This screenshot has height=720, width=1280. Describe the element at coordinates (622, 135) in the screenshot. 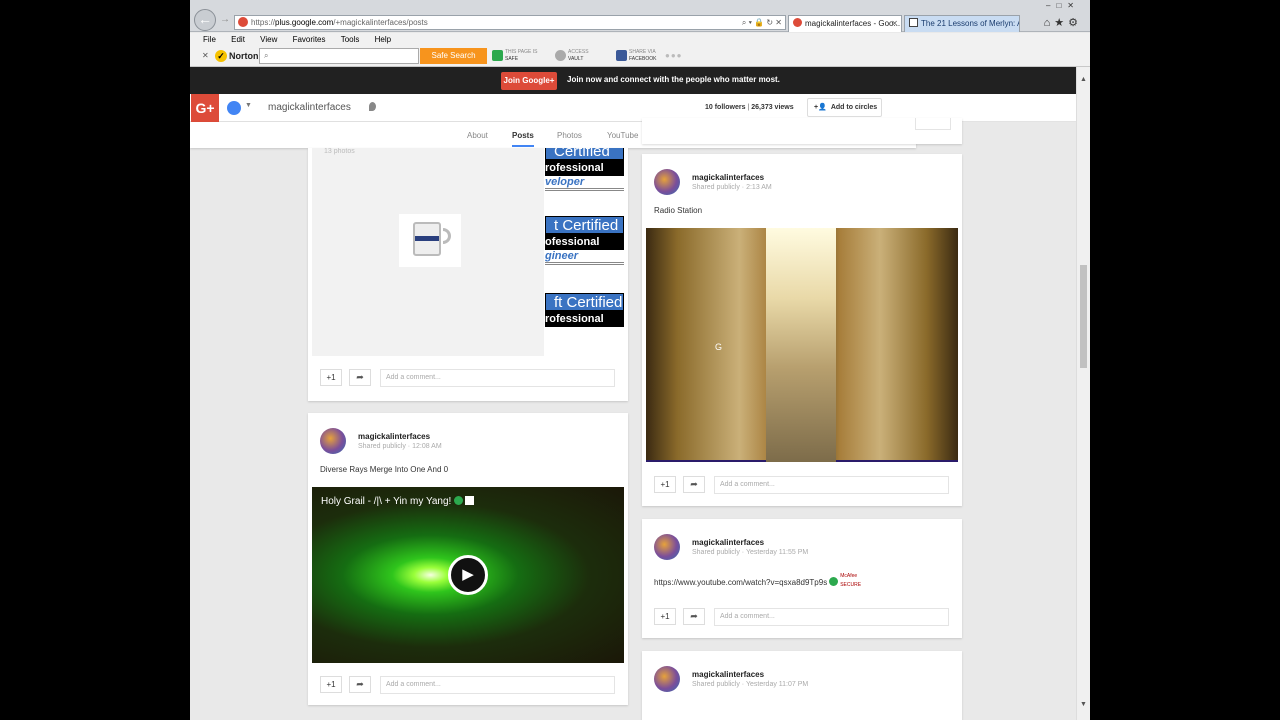

I see `tab-youtube: YouTube` at that location.